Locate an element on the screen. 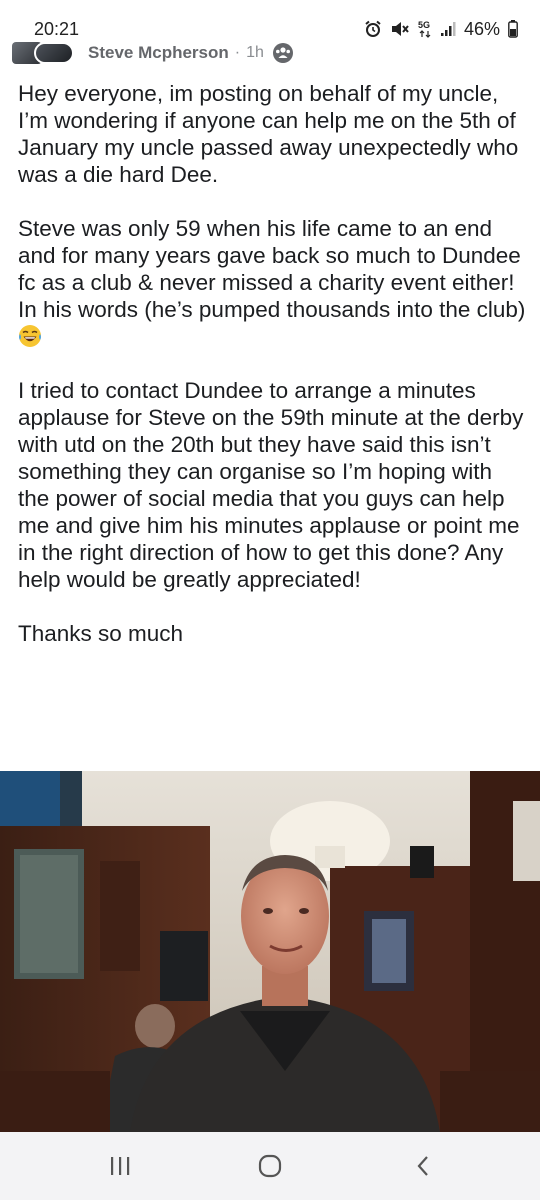 The width and height of the screenshot is (540, 1200). back-icon is located at coordinates (423, 1166).